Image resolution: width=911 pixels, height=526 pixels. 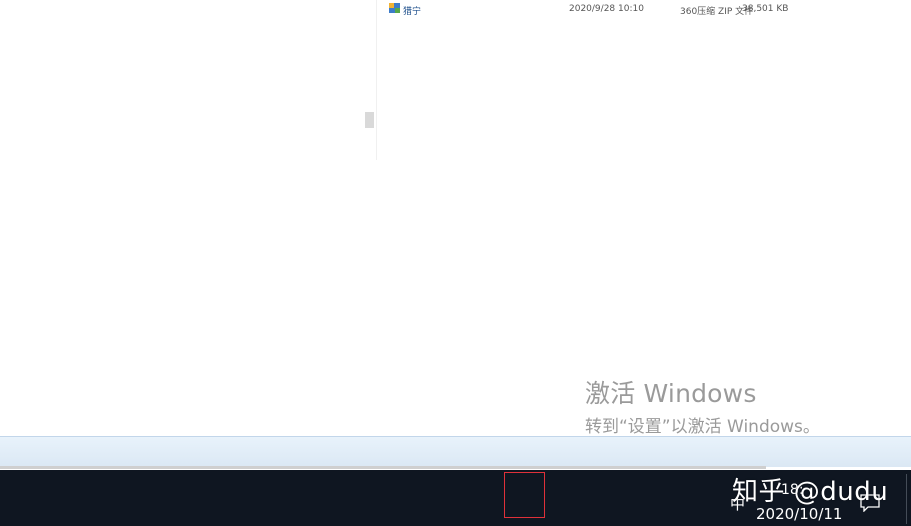 What do you see at coordinates (455, 451) in the screenshot?
I see `window-bottom-strip` at bounding box center [455, 451].